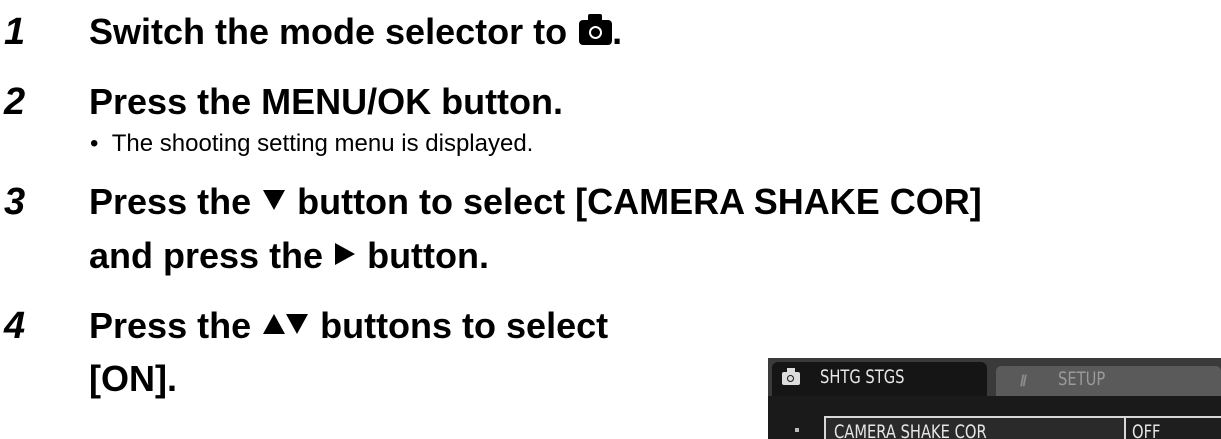  I want to click on camera-mode-icon, so click(596, 29).